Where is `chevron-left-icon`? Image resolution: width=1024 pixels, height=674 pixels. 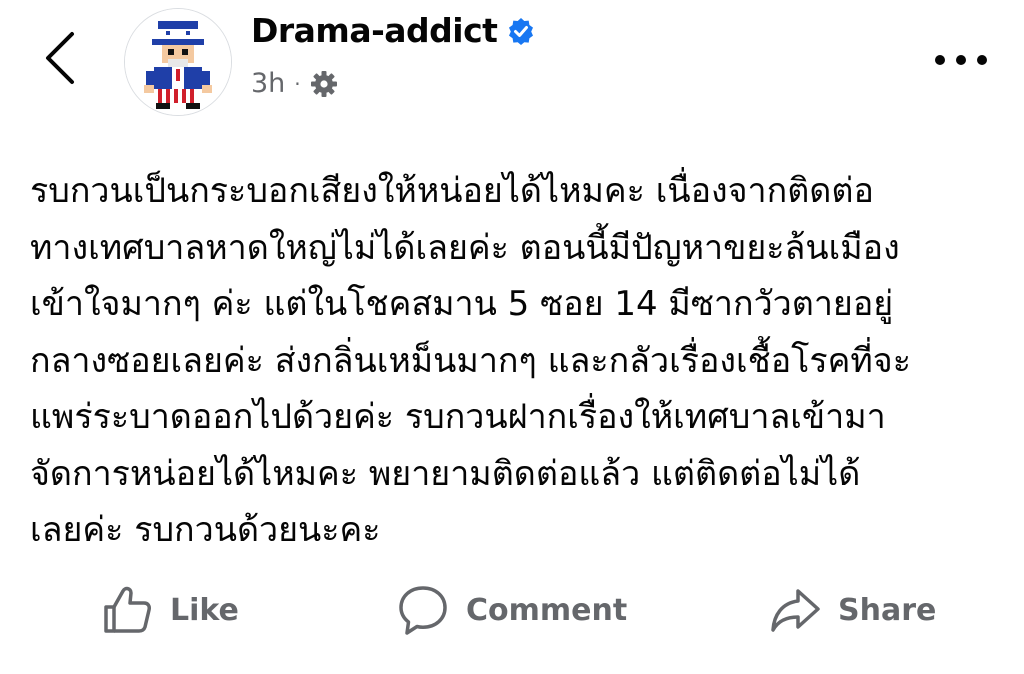
chevron-left-icon is located at coordinates (60, 58).